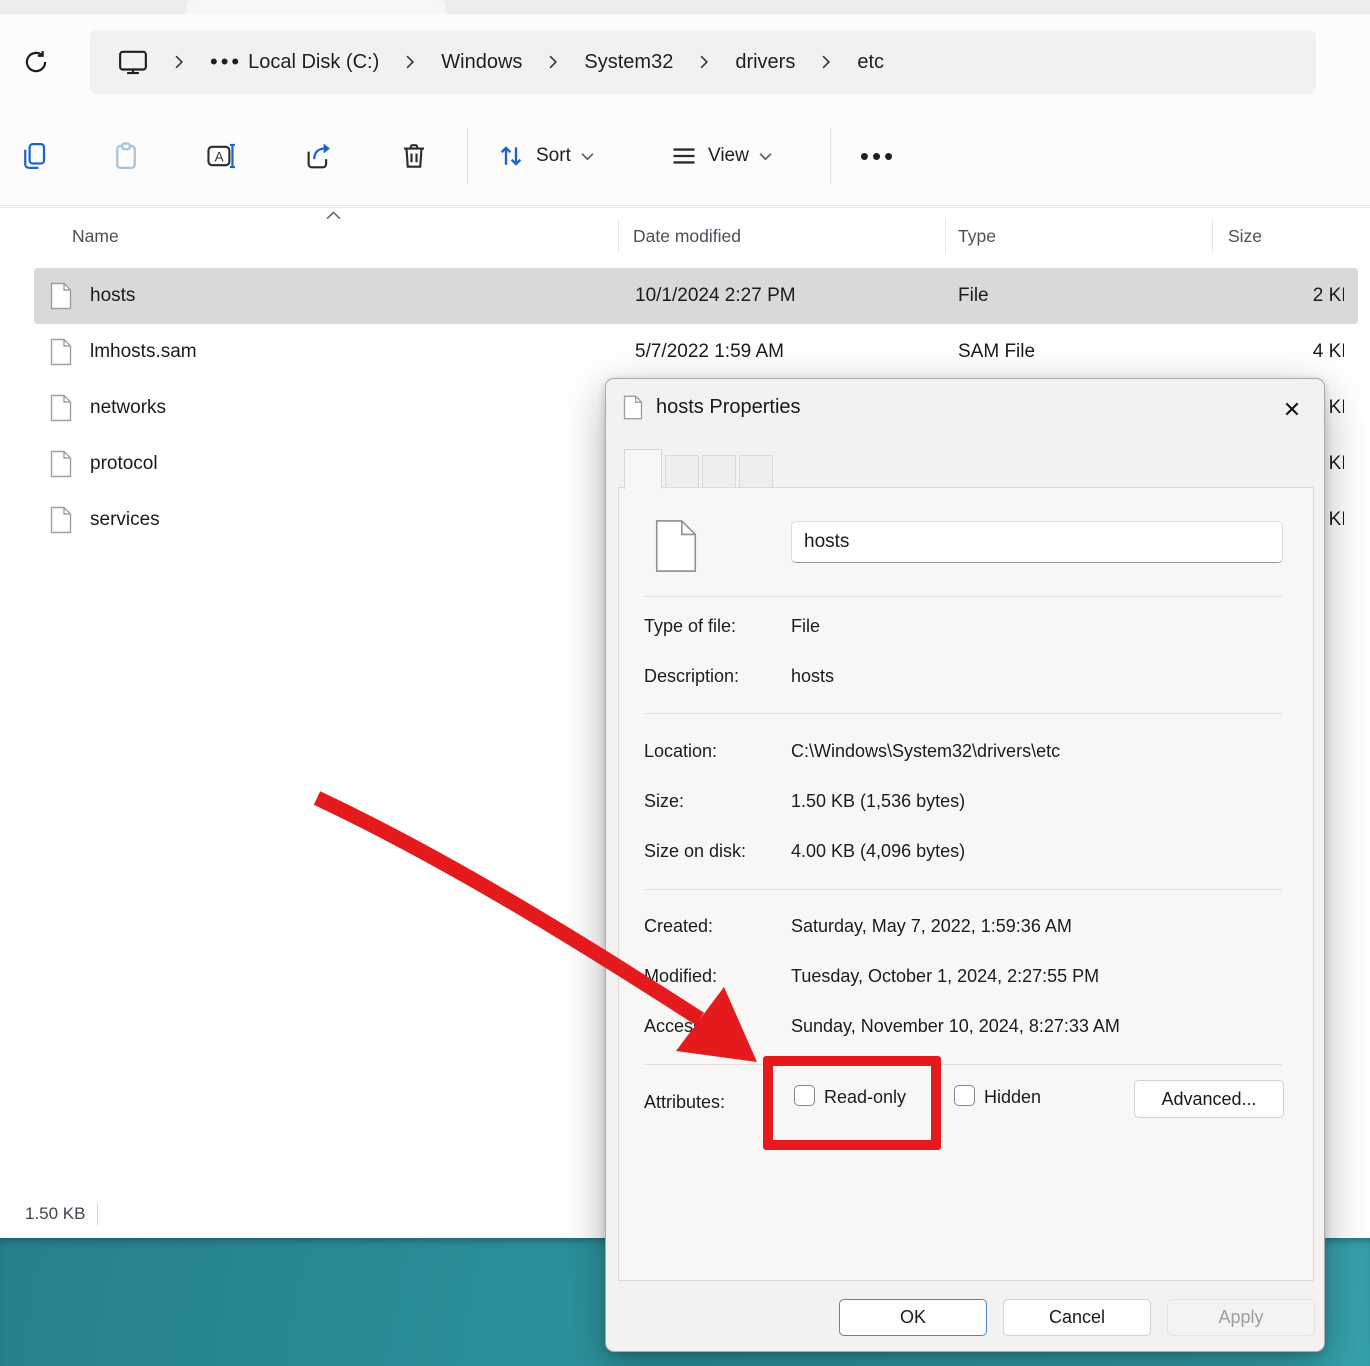 The image size is (1370, 1366). I want to click on paste-button, so click(126, 156).